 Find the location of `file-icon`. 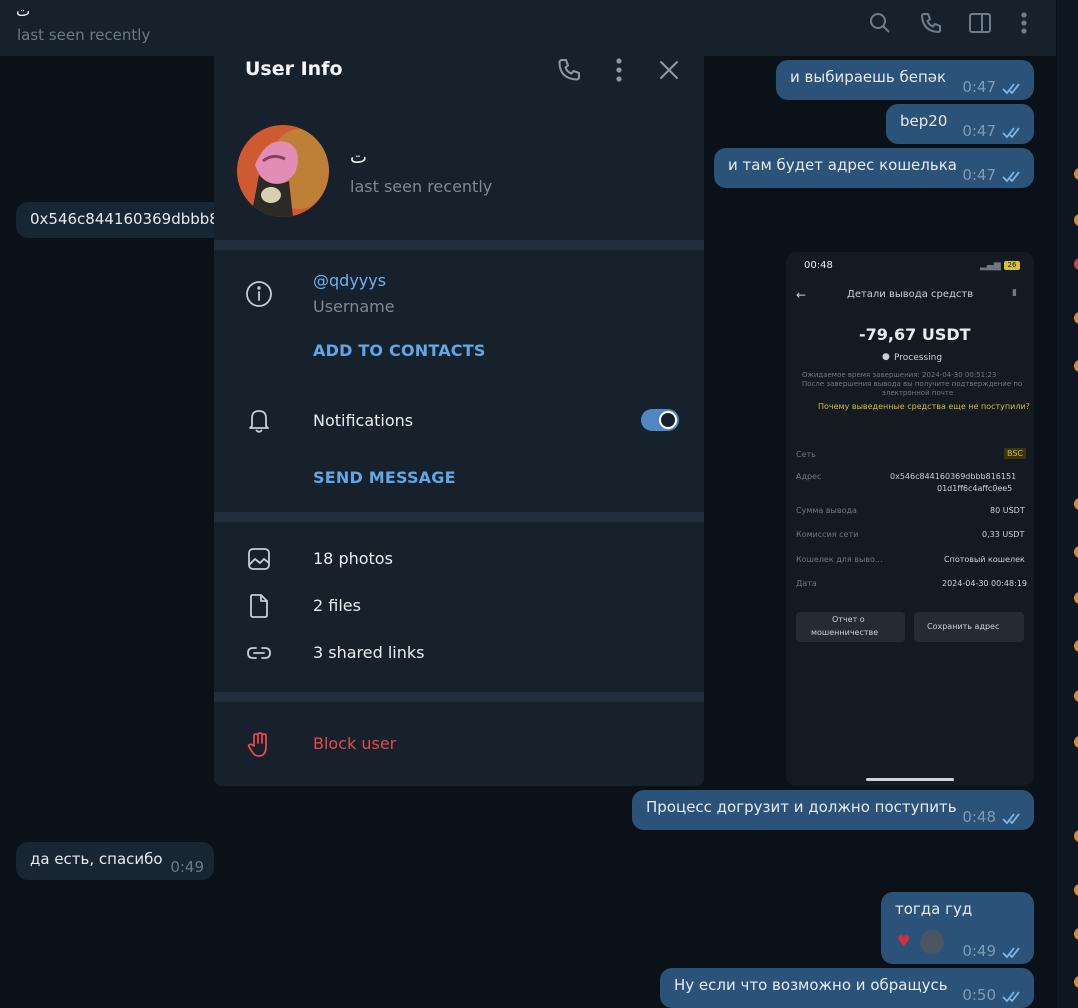

file-icon is located at coordinates (259, 606).